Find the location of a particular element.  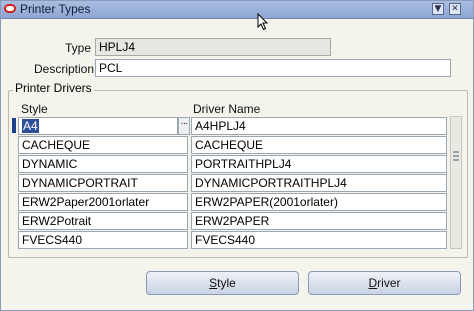

driver-name-column-header: Driver Name is located at coordinates (227, 109).